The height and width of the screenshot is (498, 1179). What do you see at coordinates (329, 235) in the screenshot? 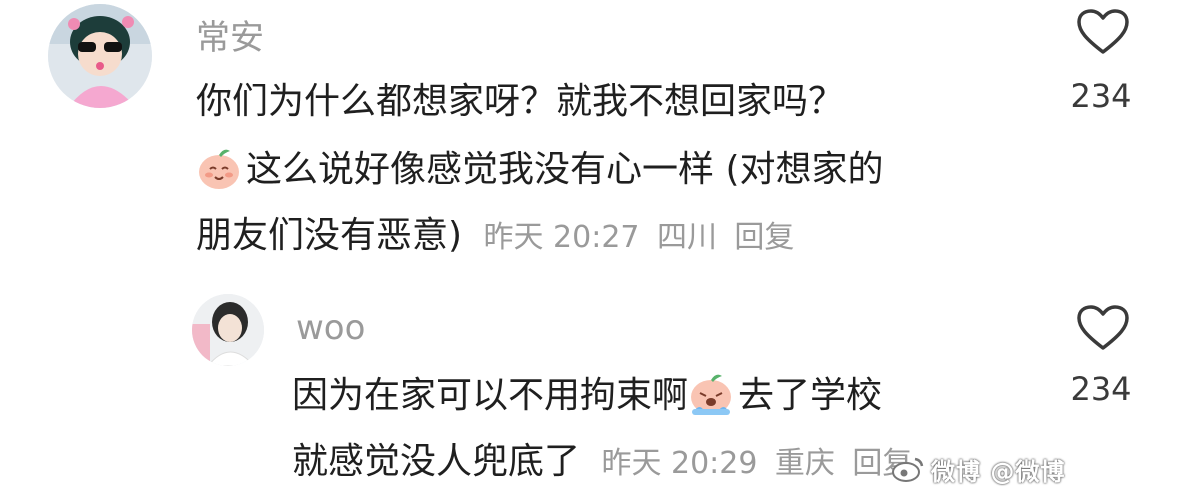
I see `comment-text: 朋友们没有恶意)` at bounding box center [329, 235].